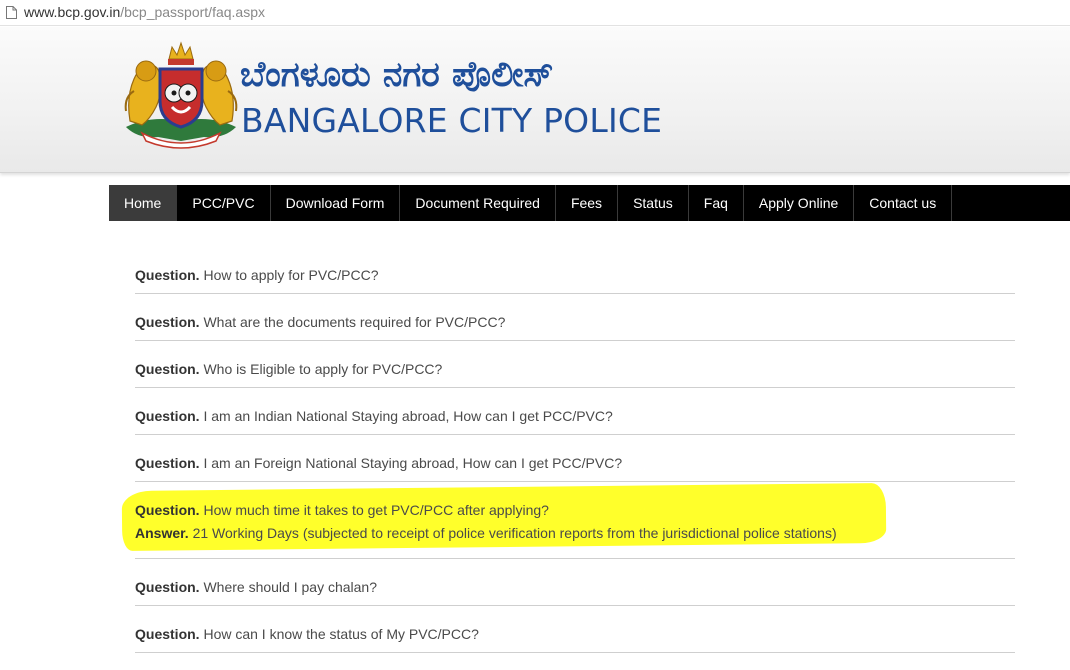  I want to click on faq-item: Question. Where should I pay chalan?, so click(575, 582).